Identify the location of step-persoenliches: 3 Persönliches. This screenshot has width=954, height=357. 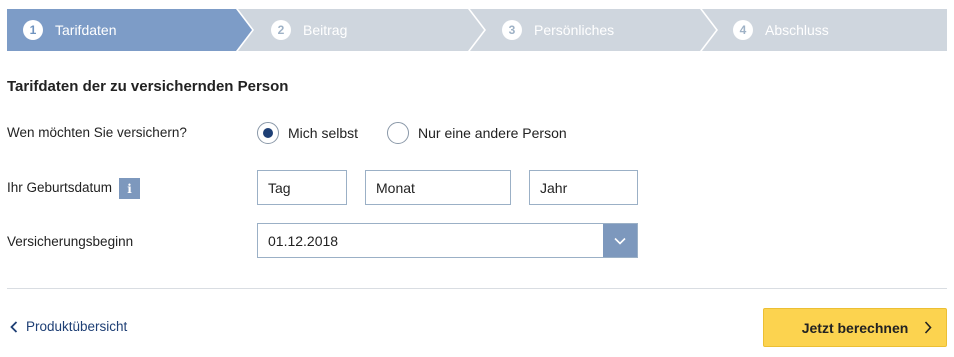
(558, 30).